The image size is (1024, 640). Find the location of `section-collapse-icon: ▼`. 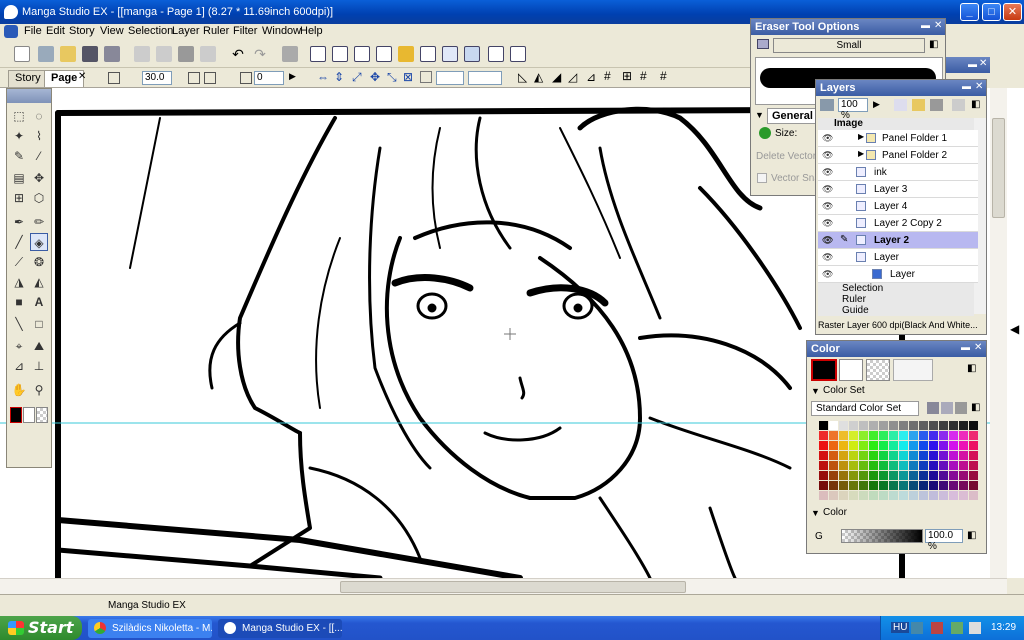

section-collapse-icon: ▼ is located at coordinates (759, 115).